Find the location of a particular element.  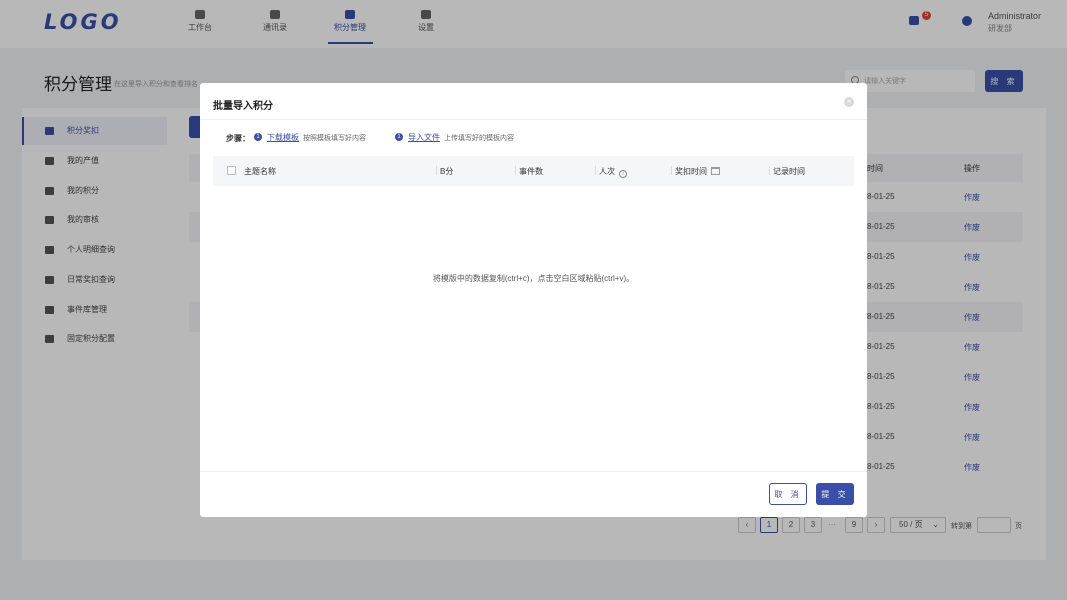

column-header-topic: 主题名称 is located at coordinates (260, 171).